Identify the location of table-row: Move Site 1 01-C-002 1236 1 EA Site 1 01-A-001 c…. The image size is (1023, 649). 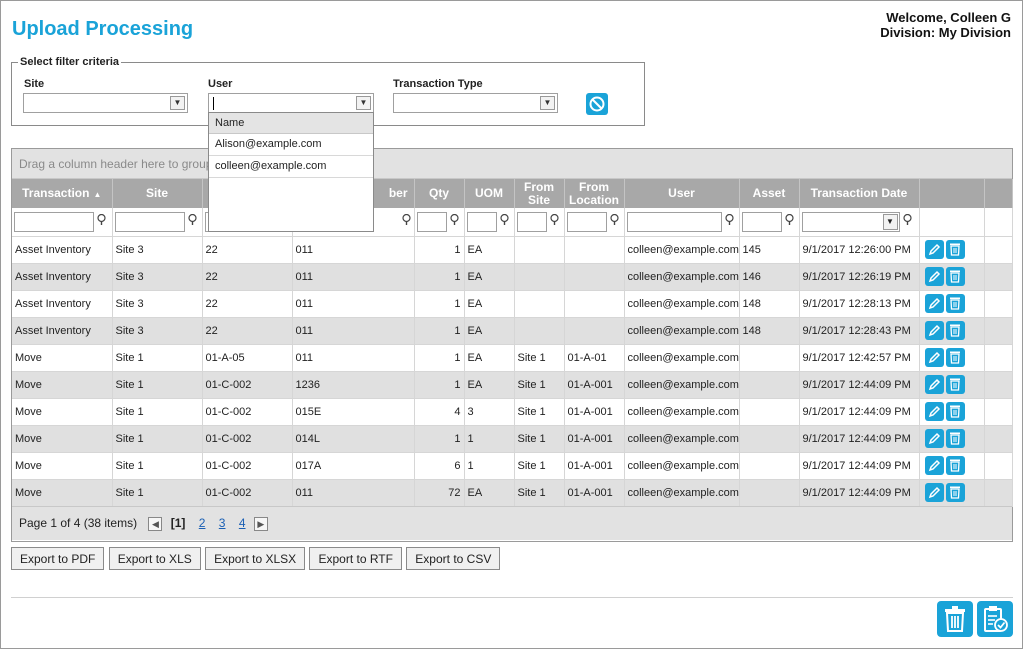
(512, 385).